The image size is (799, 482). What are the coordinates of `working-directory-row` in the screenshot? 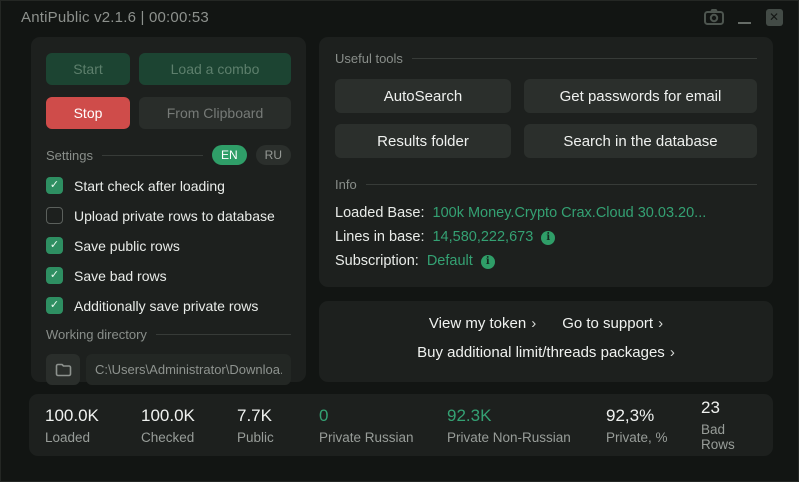 It's located at (168, 369).